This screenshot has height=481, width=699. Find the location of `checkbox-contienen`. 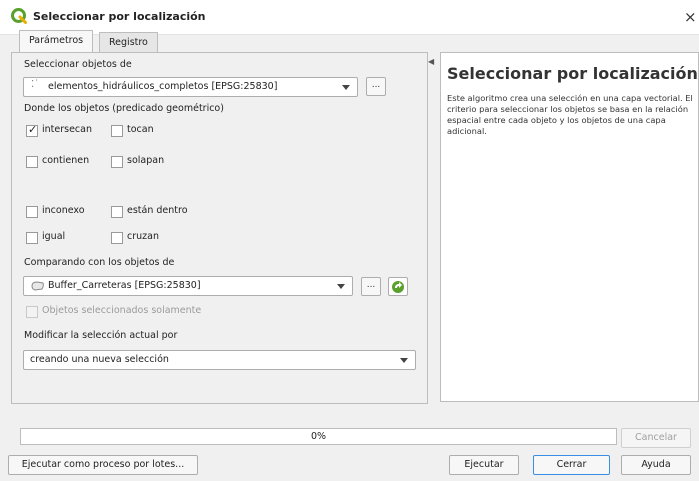

checkbox-contienen is located at coordinates (32, 162).